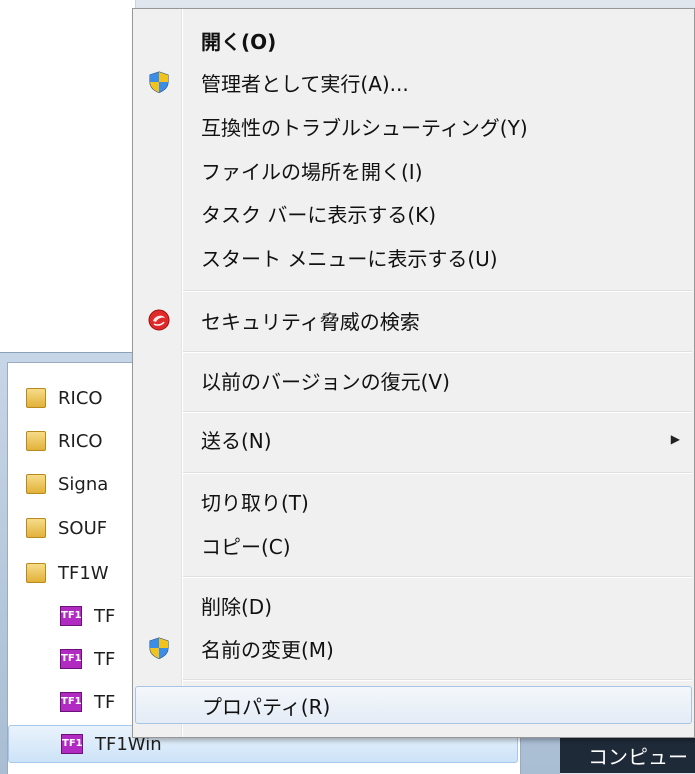 Image resolution: width=695 pixels, height=774 pixels. What do you see at coordinates (236, 440) in the screenshot?
I see `menu-item-label: 送る(N)` at bounding box center [236, 440].